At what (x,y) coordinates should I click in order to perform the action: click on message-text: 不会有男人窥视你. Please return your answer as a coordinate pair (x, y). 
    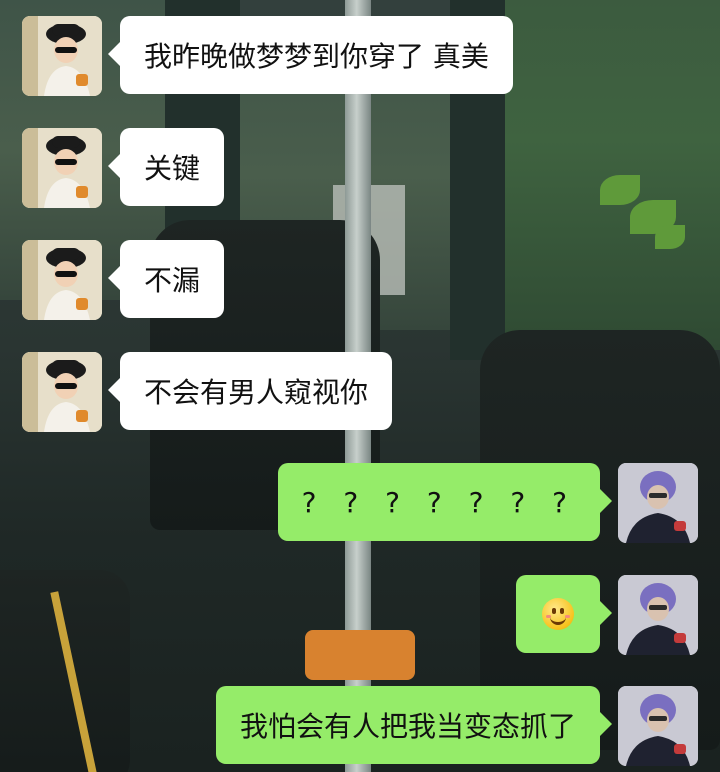
    Looking at the image, I should click on (256, 392).